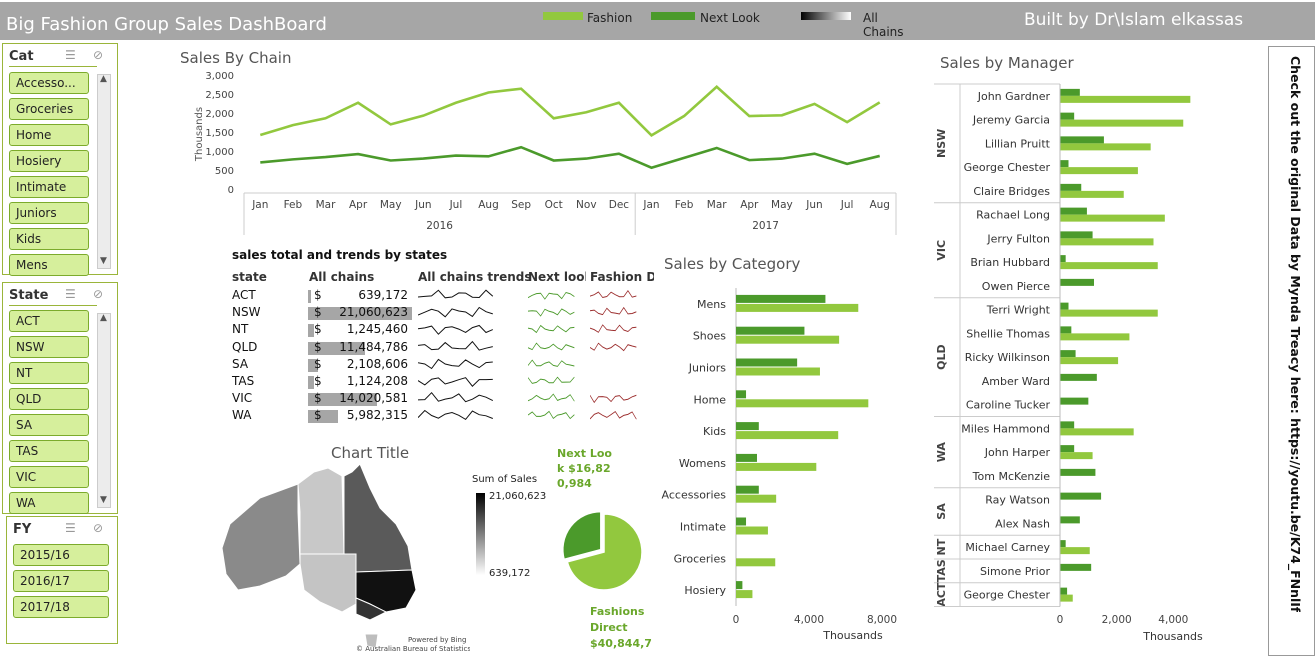 This screenshot has height=658, width=1315. What do you see at coordinates (61, 607) in the screenshot?
I see `slicer-fy-item: 2017/18` at bounding box center [61, 607].